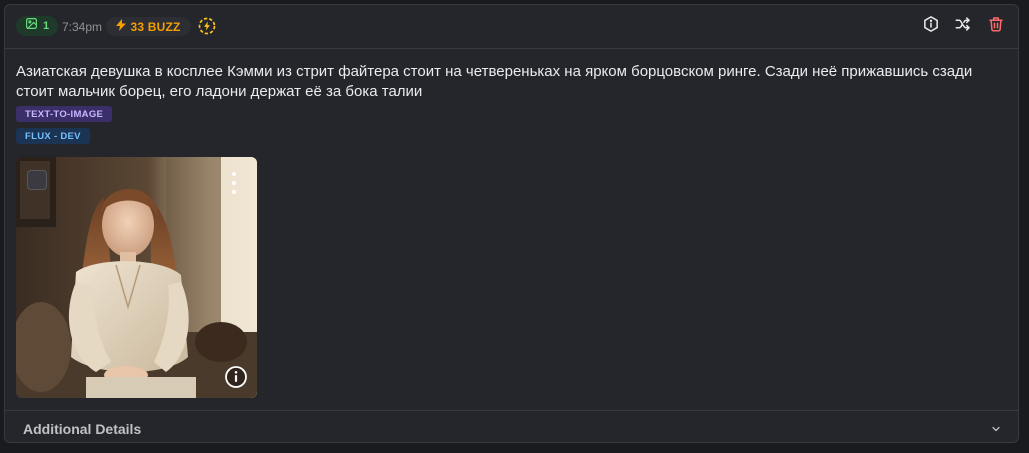 The width and height of the screenshot is (1029, 453). I want to click on generated-image-picture, so click(136, 277).